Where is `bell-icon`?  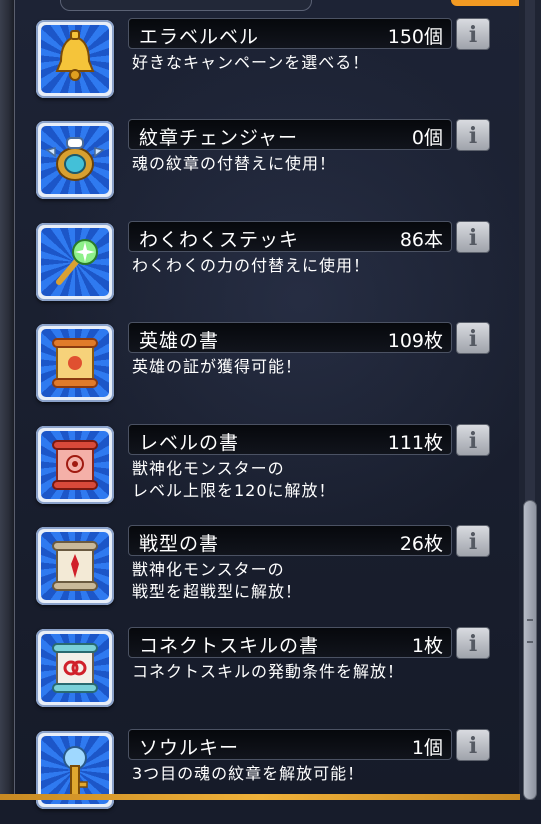
bell-icon is located at coordinates (75, 59).